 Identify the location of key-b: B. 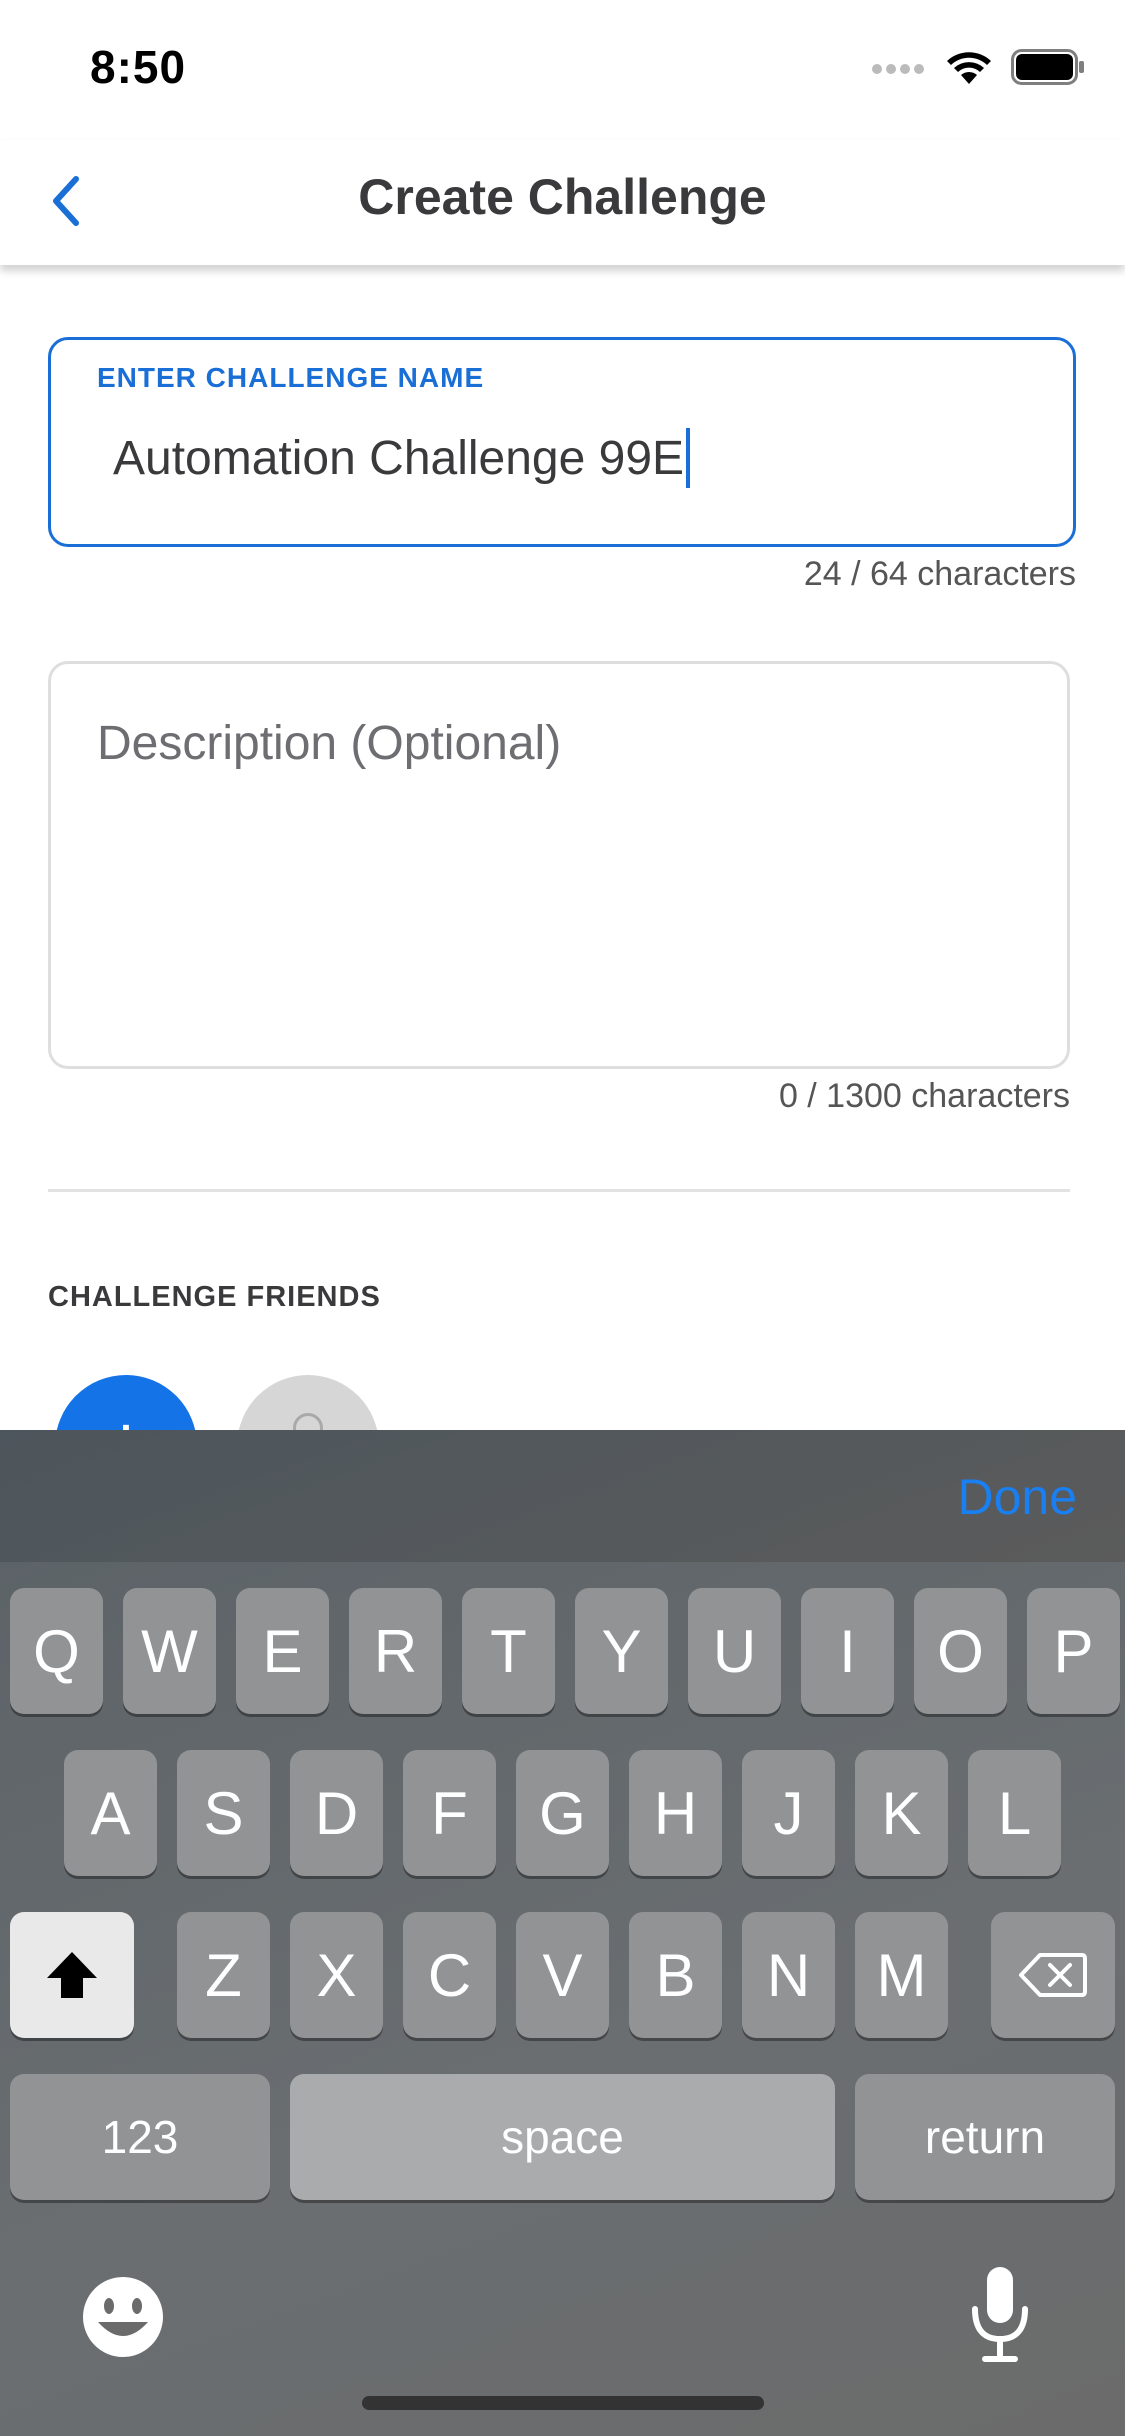
(675, 1975).